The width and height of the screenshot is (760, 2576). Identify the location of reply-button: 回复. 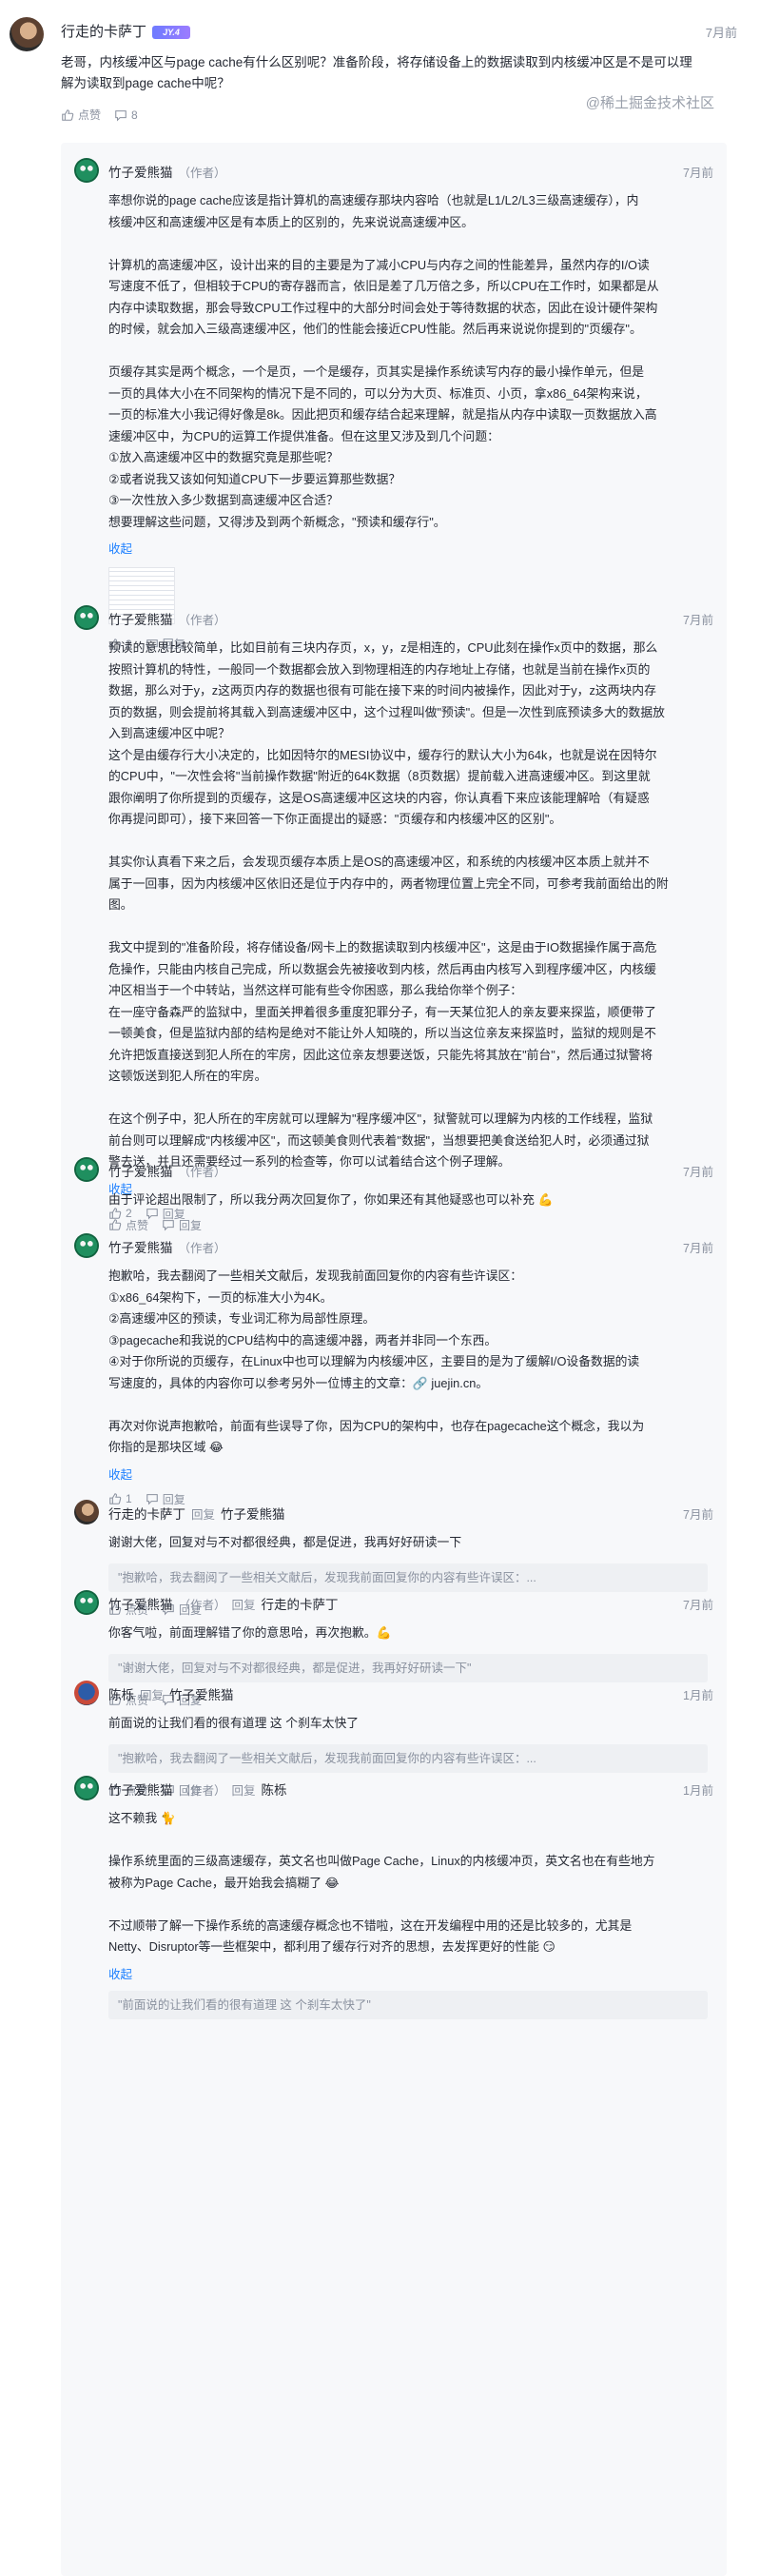
(182, 1225).